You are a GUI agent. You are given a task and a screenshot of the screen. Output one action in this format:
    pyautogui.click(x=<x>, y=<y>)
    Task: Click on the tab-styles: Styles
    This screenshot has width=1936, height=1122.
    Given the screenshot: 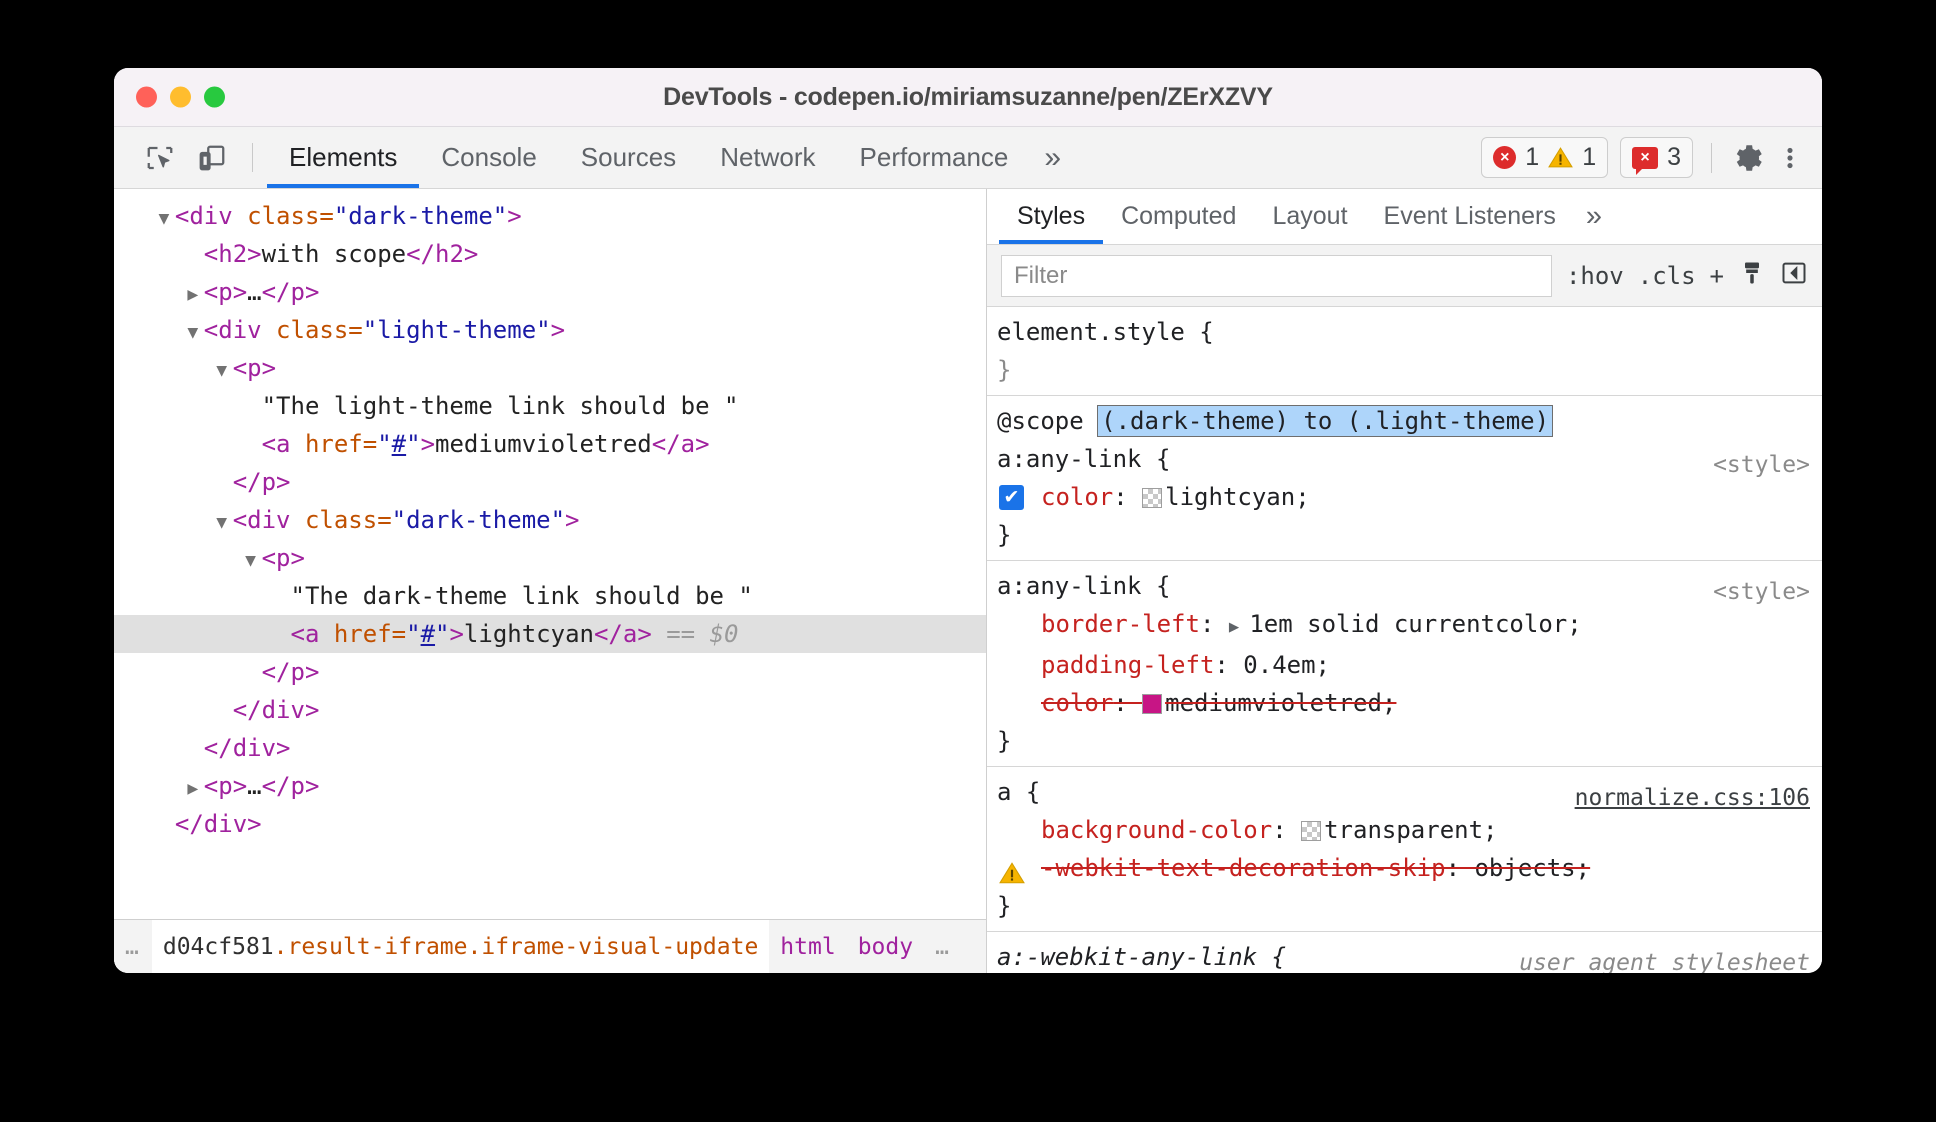 What is the action you would take?
    pyautogui.click(x=1051, y=216)
    